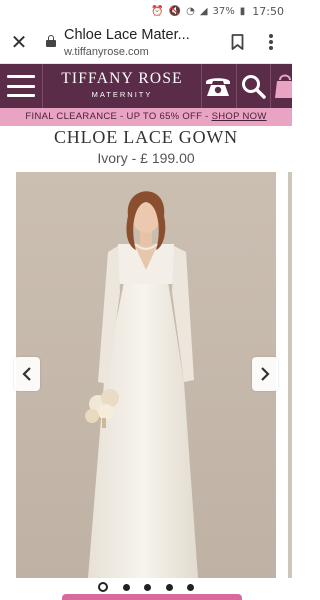 Image resolution: width=320 pixels, height=600 pixels. I want to click on alarm-icon: ⏰, so click(157, 11).